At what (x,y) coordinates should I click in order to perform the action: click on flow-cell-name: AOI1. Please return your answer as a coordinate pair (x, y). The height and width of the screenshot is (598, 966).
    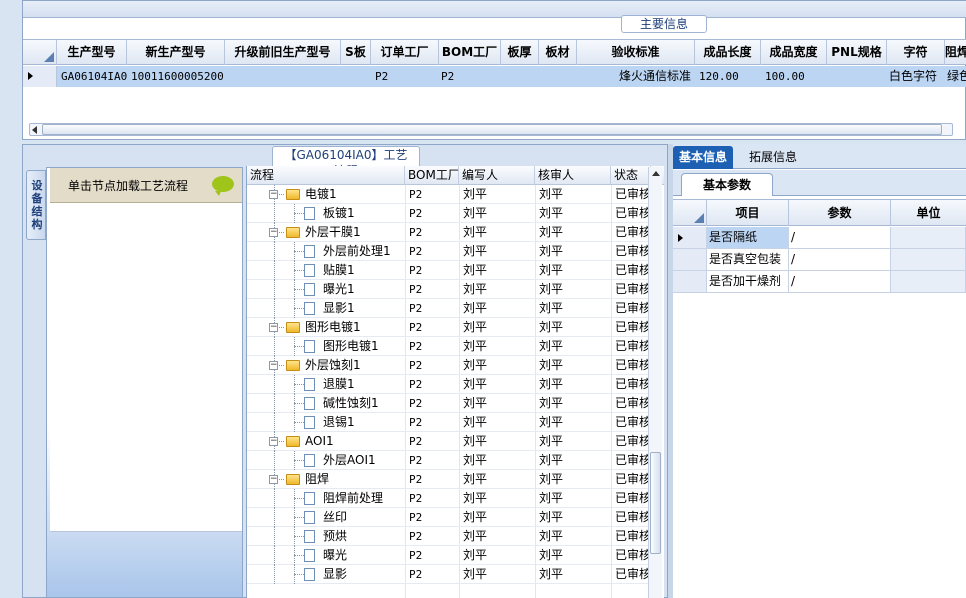
    Looking at the image, I should click on (354, 441).